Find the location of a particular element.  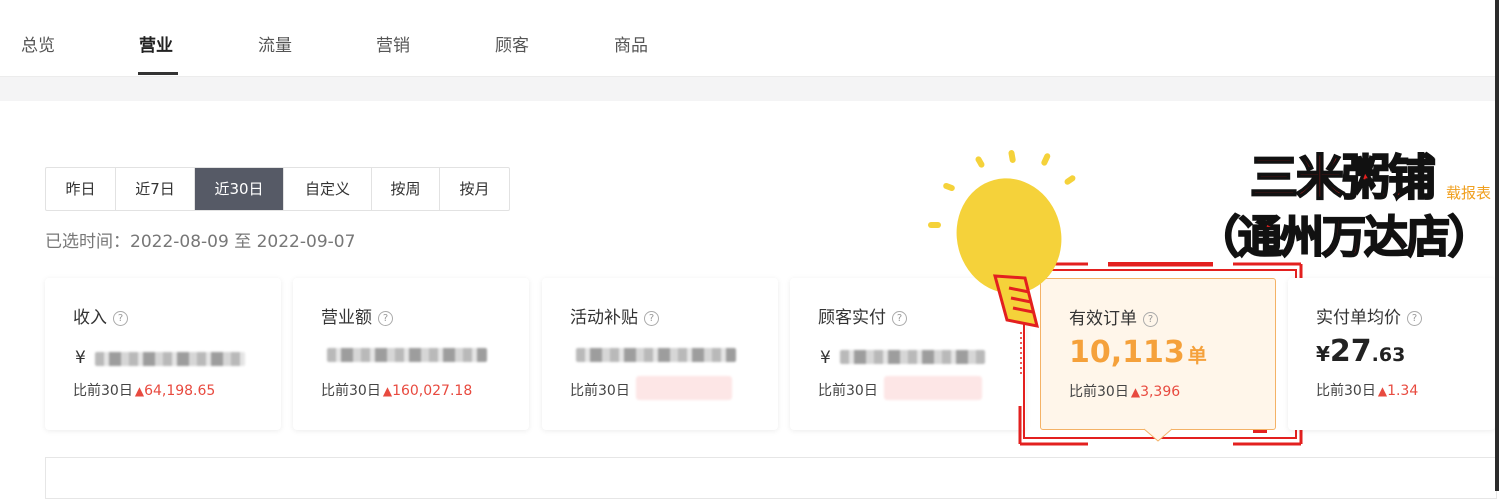

tab-marketing: 营销 is located at coordinates (393, 43).